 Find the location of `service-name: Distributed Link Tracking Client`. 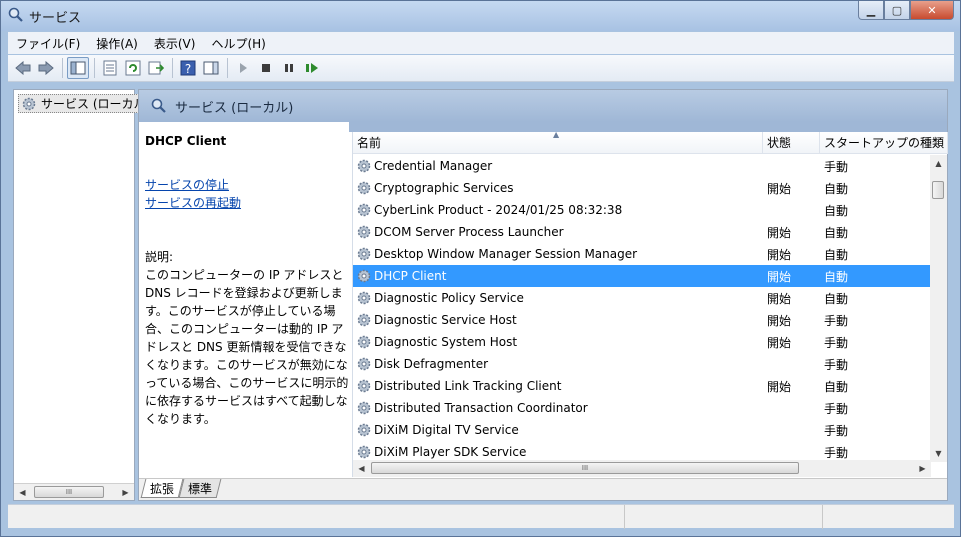

service-name: Distributed Link Tracking Client is located at coordinates (468, 386).